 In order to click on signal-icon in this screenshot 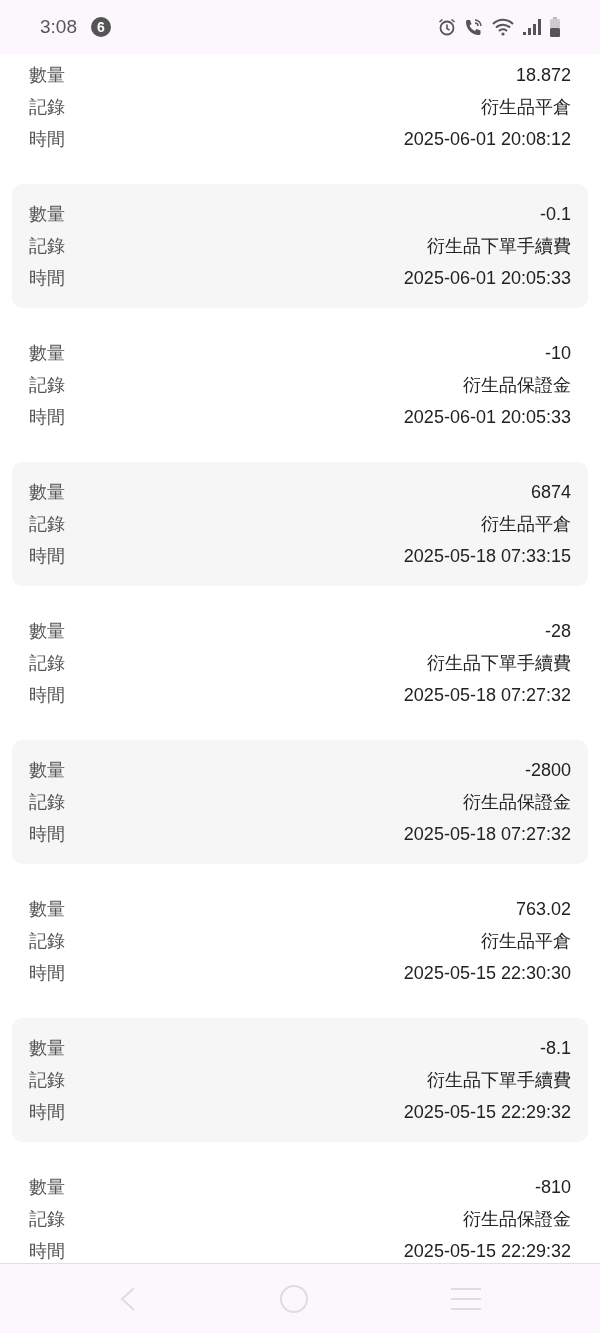, I will do `click(532, 27)`.